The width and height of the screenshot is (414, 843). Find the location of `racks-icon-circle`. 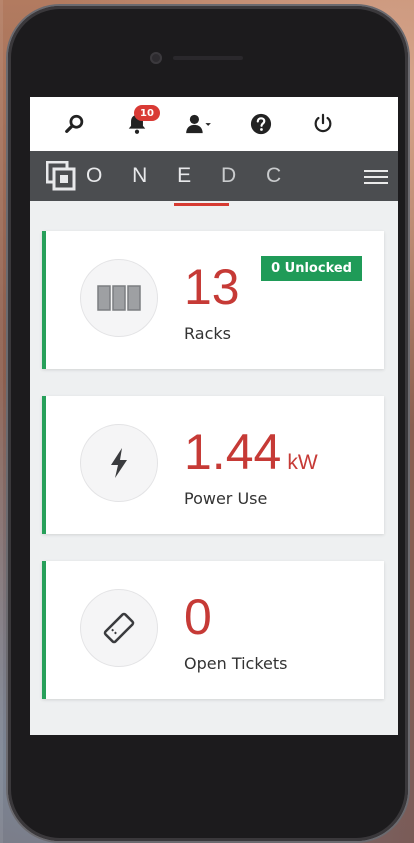

racks-icon-circle is located at coordinates (119, 298).